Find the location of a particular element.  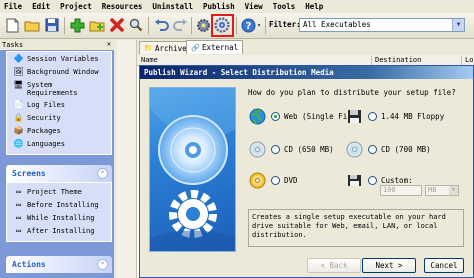

cancel-button: Cancel is located at coordinates (444, 265).